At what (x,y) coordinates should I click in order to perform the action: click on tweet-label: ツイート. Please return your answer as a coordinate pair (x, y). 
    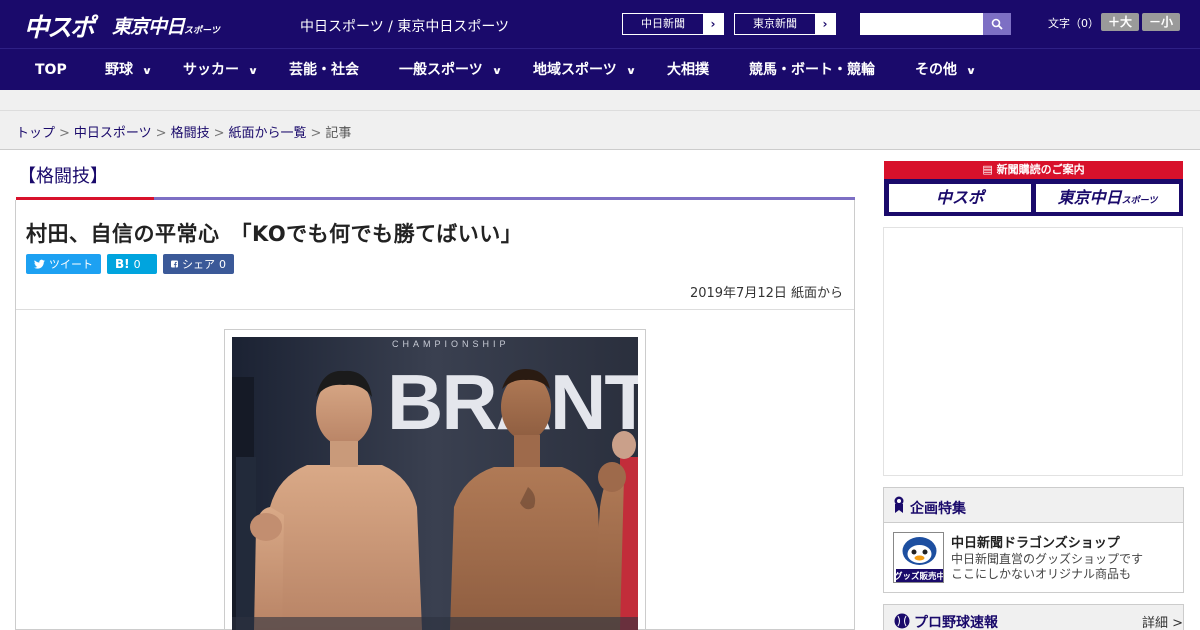
    Looking at the image, I should click on (71, 264).